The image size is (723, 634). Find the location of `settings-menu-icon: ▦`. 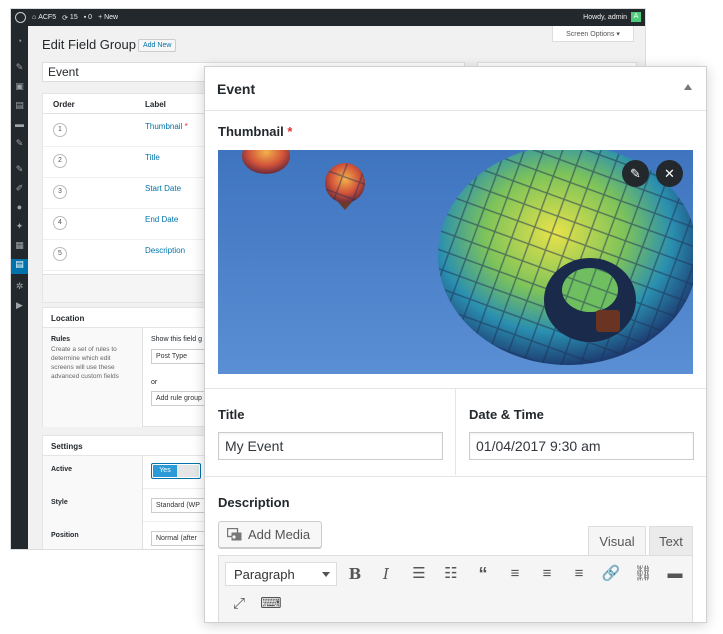

settings-menu-icon: ▦ is located at coordinates (19, 245).